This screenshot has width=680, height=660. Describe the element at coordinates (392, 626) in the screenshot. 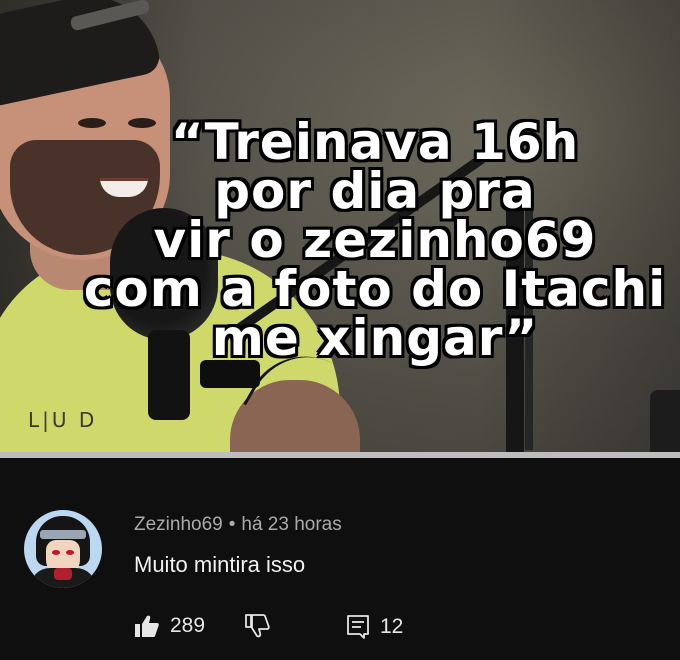

I see `reply-count: 12` at that location.